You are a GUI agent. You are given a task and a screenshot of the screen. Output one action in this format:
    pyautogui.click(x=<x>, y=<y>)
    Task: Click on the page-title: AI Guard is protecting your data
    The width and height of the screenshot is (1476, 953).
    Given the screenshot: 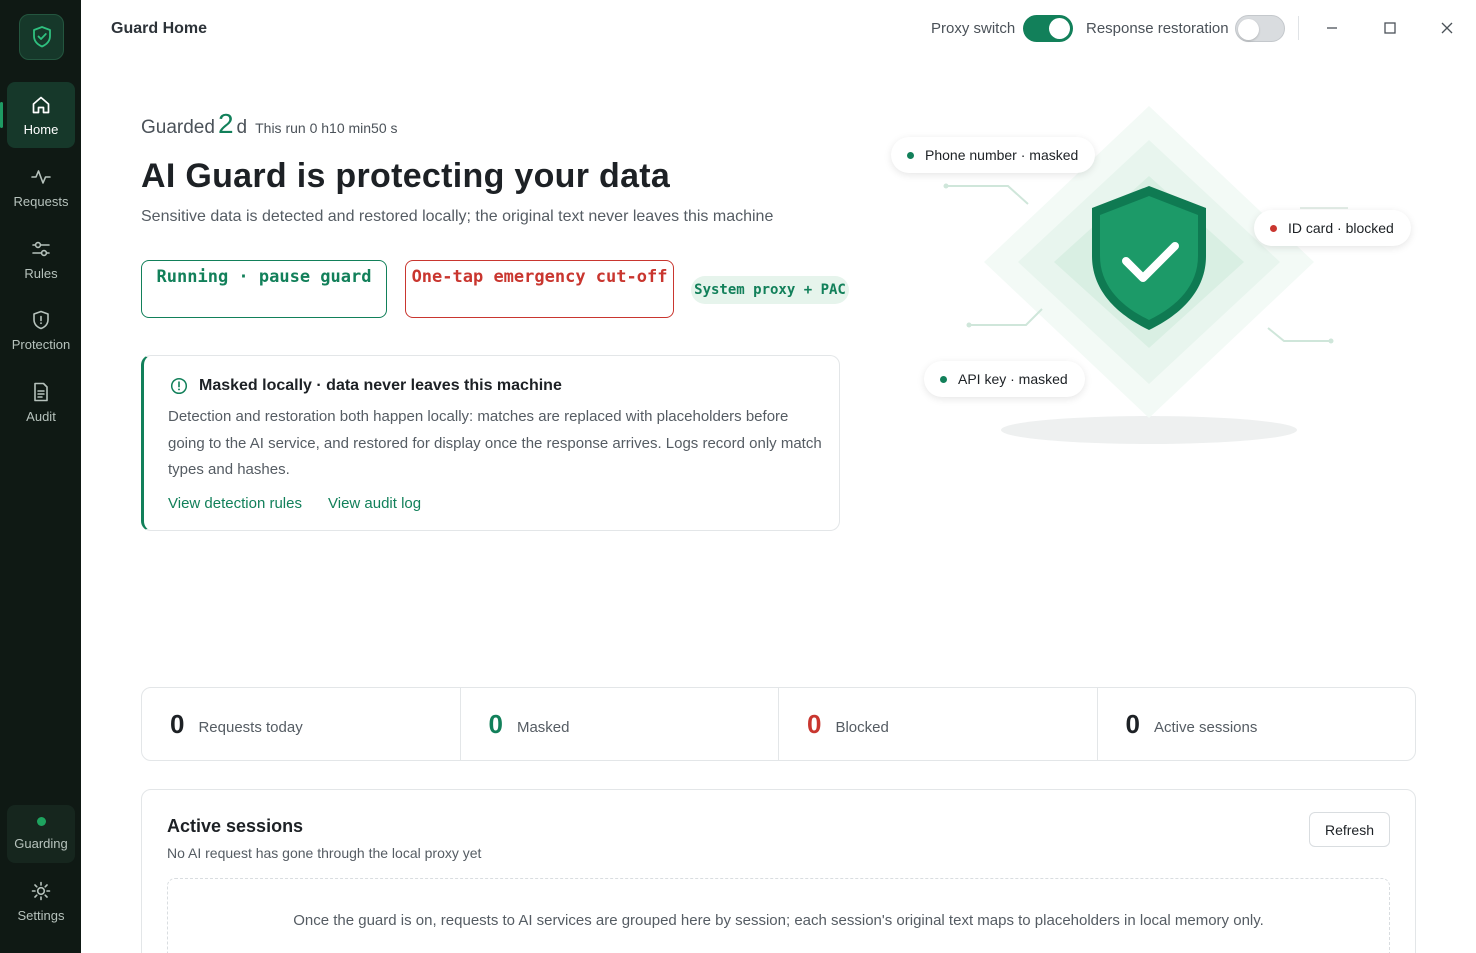 What is the action you would take?
    pyautogui.click(x=406, y=176)
    